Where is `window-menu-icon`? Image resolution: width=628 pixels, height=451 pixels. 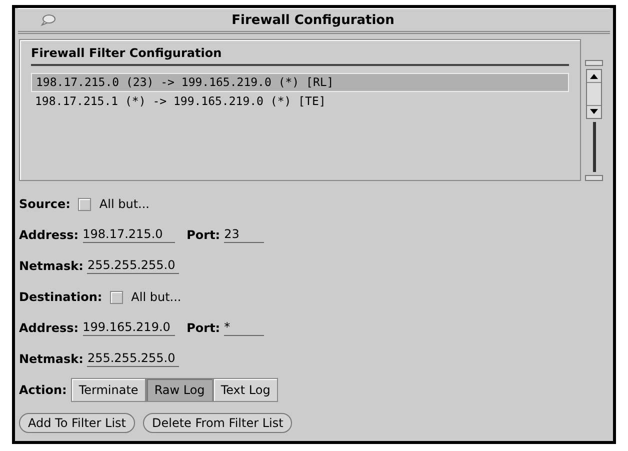
window-menu-icon is located at coordinates (48, 20).